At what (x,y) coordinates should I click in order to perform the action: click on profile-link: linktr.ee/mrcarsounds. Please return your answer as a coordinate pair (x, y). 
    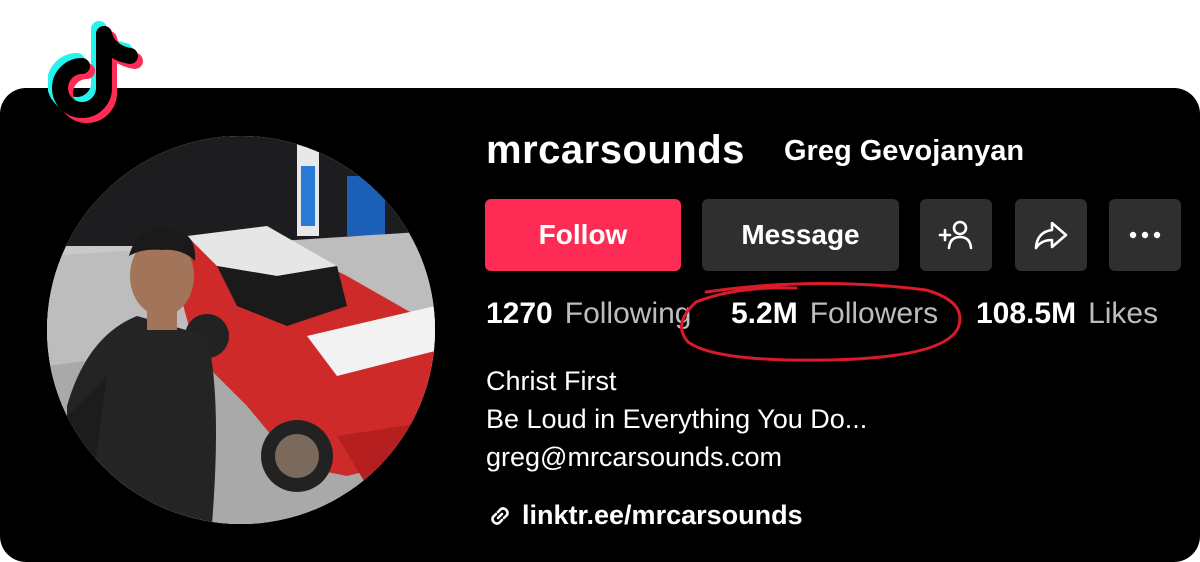
    Looking at the image, I should click on (644, 515).